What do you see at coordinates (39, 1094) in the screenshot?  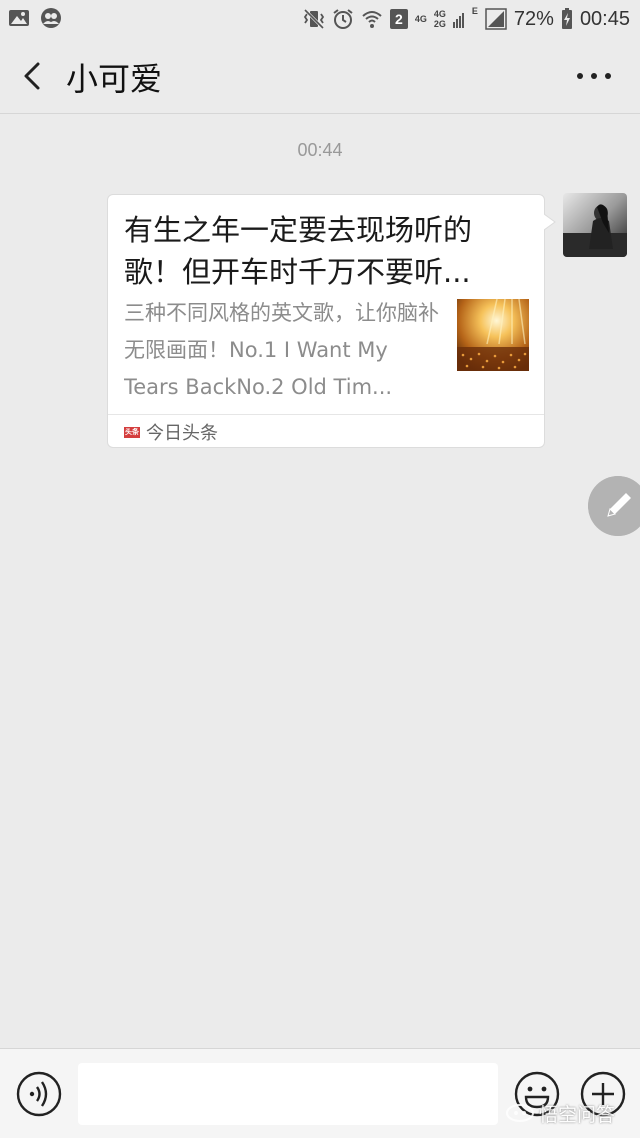 I see `voice-input-icon` at bounding box center [39, 1094].